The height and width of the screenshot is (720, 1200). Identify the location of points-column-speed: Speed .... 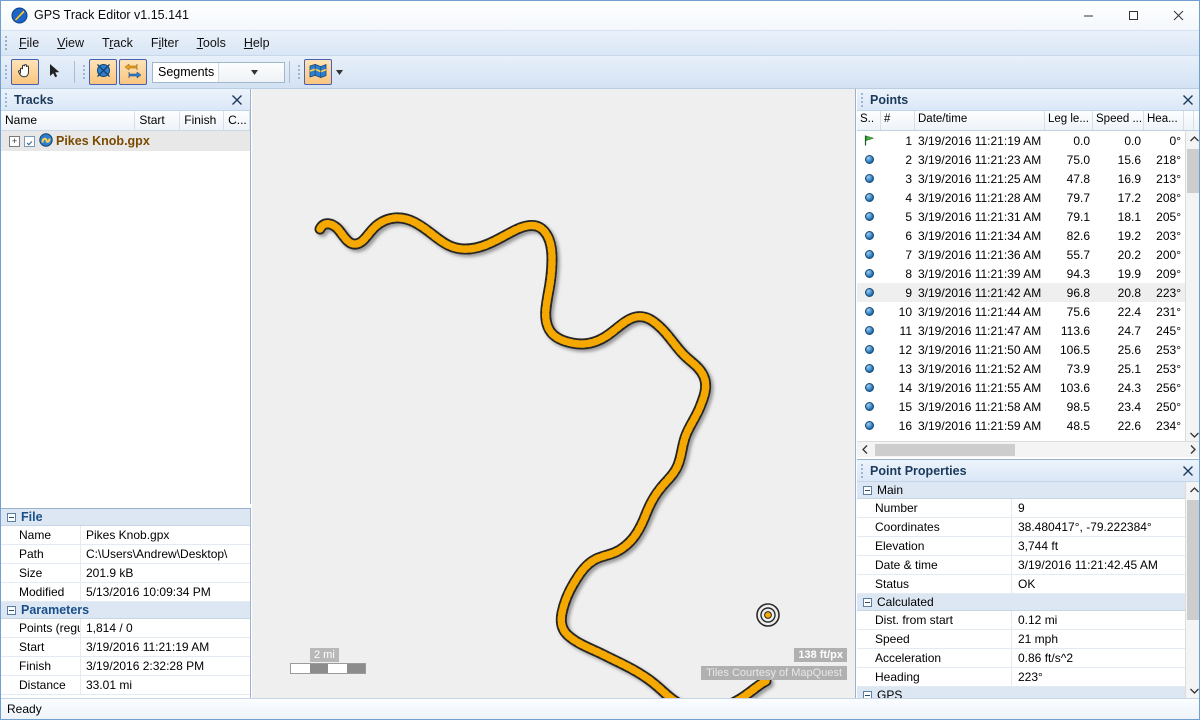
(1118, 120).